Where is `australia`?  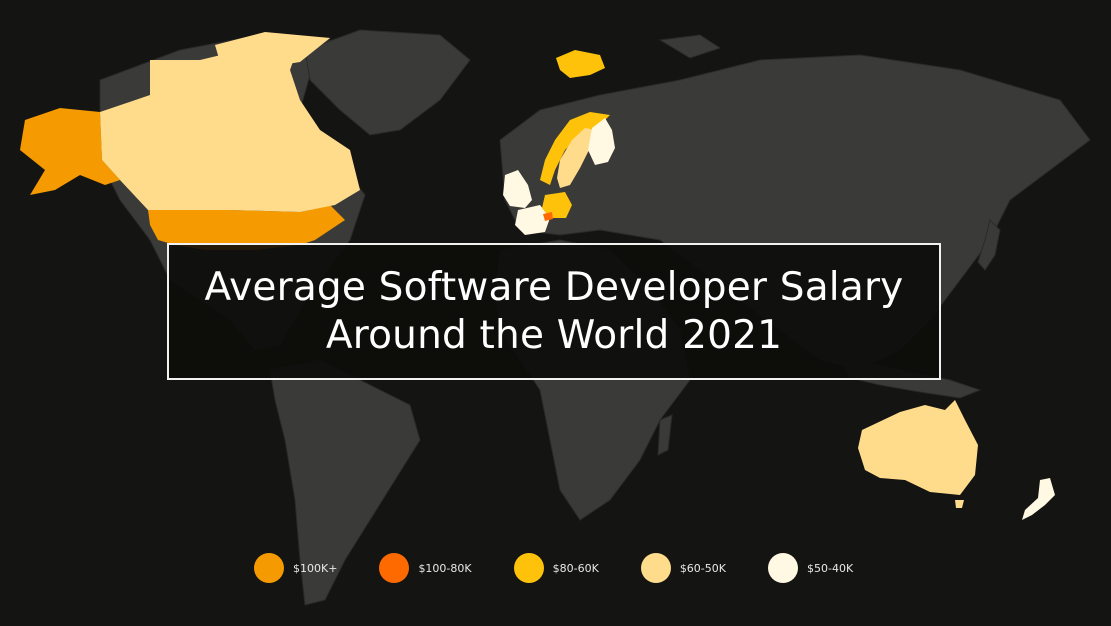
australia is located at coordinates (918, 447).